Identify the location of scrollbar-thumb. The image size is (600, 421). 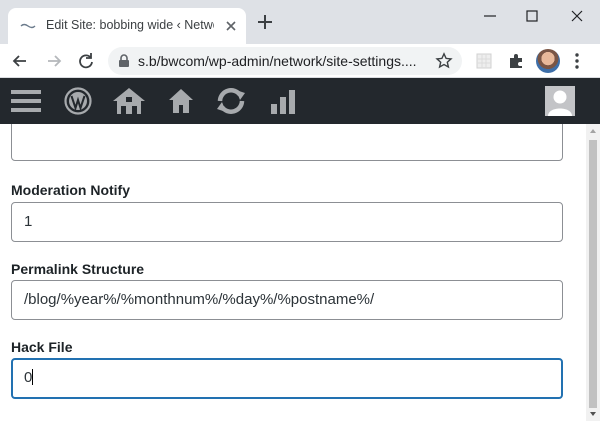
(593, 274).